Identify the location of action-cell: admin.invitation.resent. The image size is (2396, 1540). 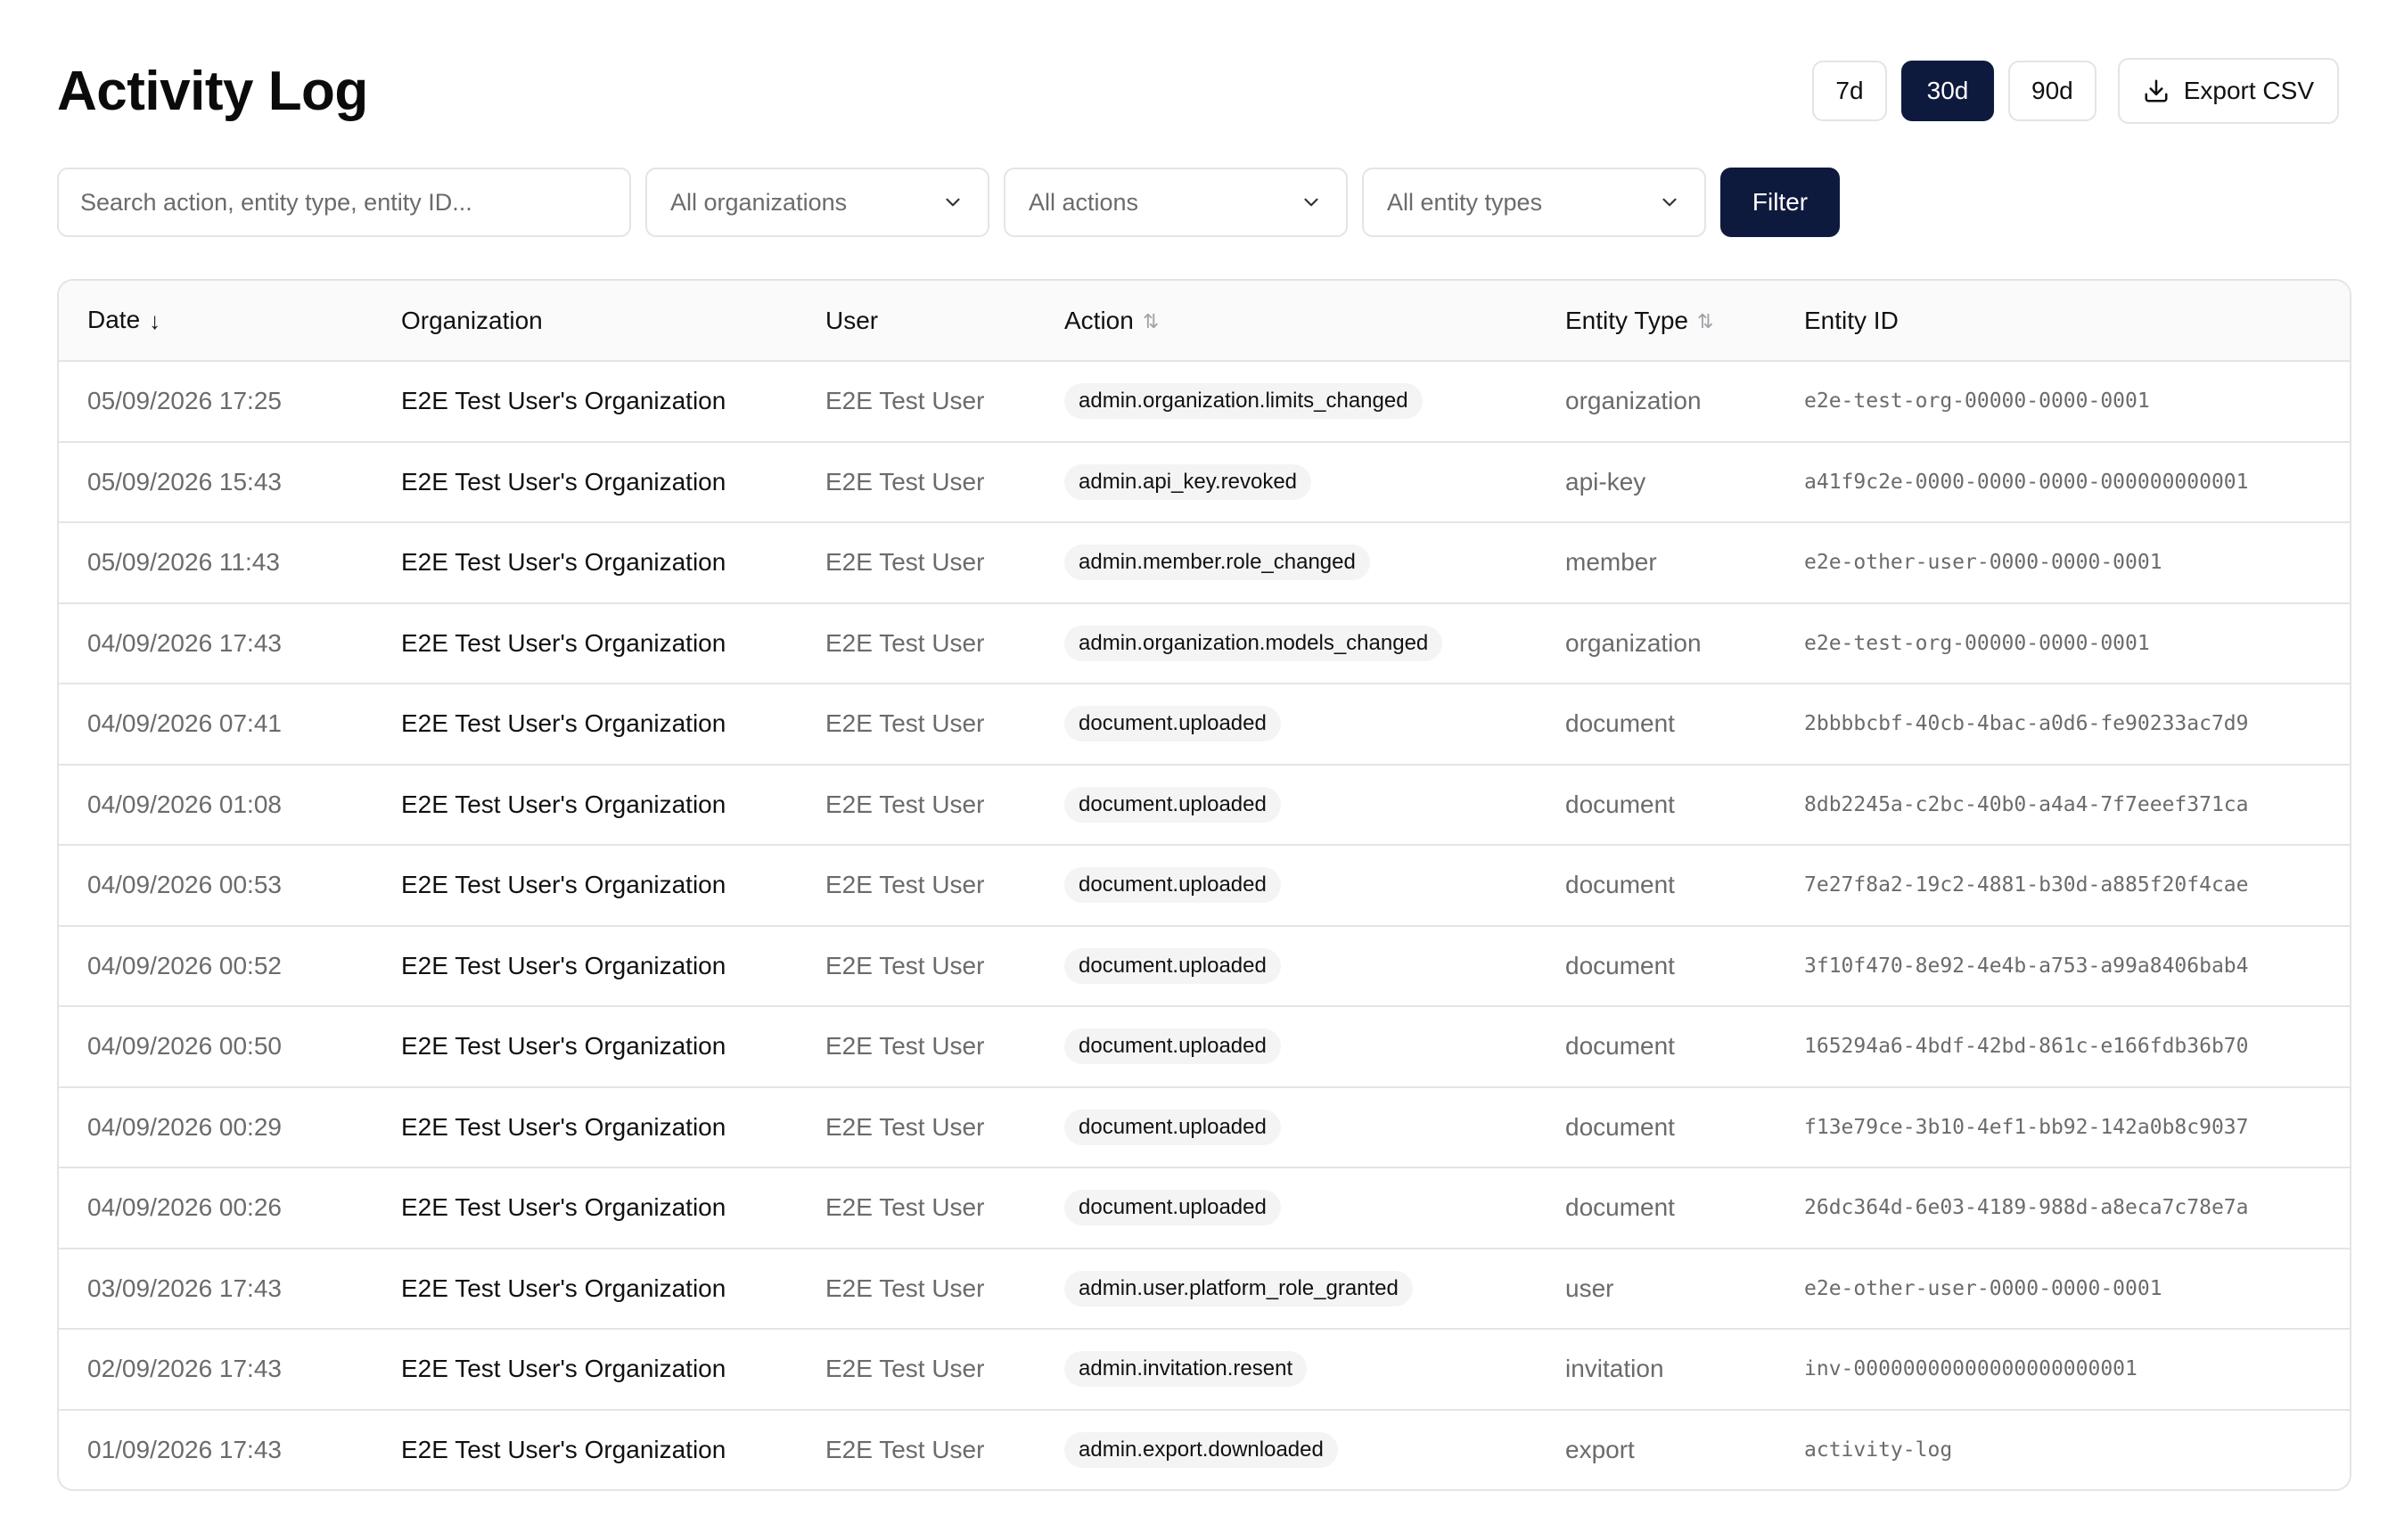
(1286, 1369).